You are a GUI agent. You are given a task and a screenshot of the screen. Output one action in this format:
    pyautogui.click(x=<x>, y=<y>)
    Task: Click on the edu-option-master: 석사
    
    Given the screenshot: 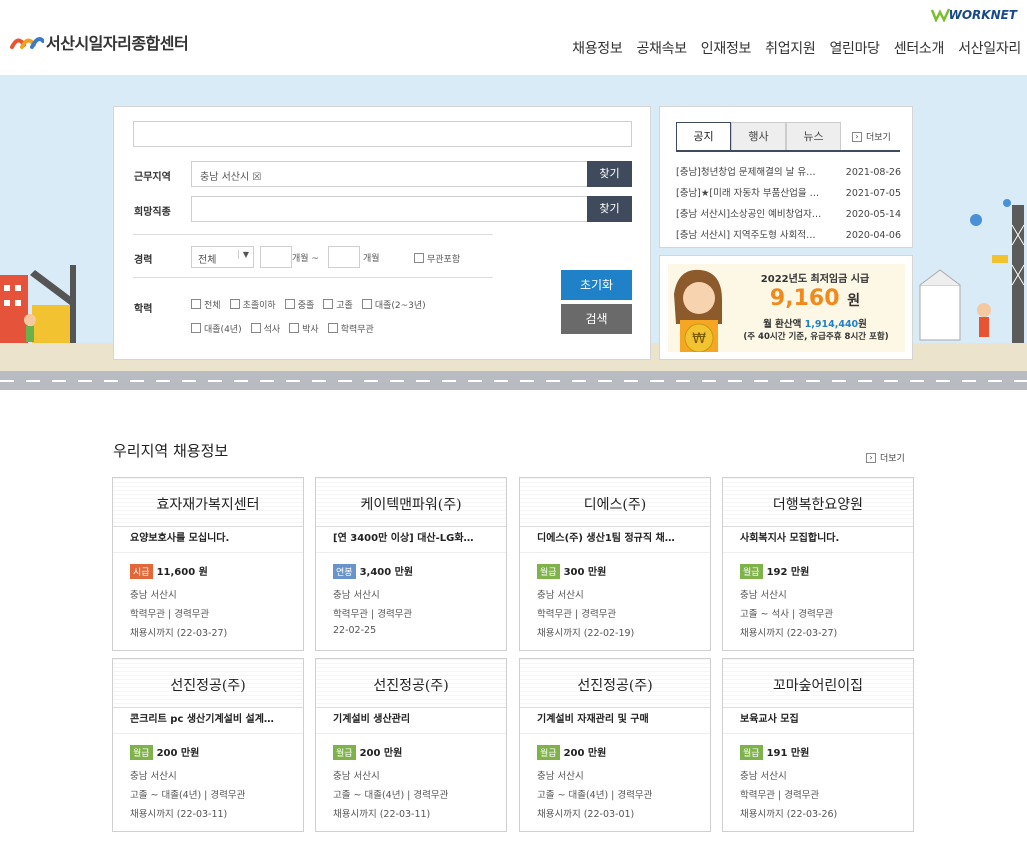 What is the action you would take?
    pyautogui.click(x=265, y=328)
    